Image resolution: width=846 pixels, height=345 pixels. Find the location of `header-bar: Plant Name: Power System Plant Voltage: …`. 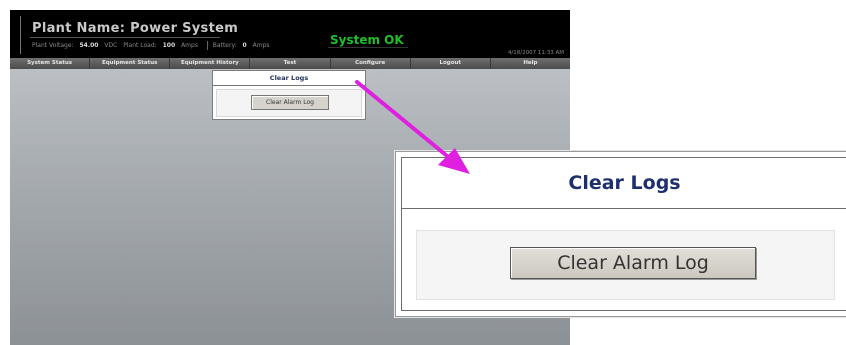

header-bar: Plant Name: Power System Plant Voltage: … is located at coordinates (290, 34).